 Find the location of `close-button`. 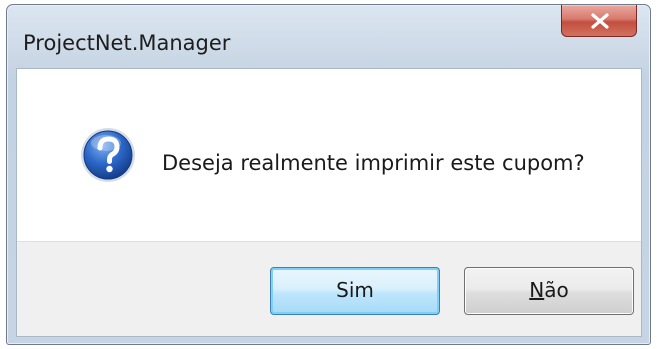

close-button is located at coordinates (599, 21).